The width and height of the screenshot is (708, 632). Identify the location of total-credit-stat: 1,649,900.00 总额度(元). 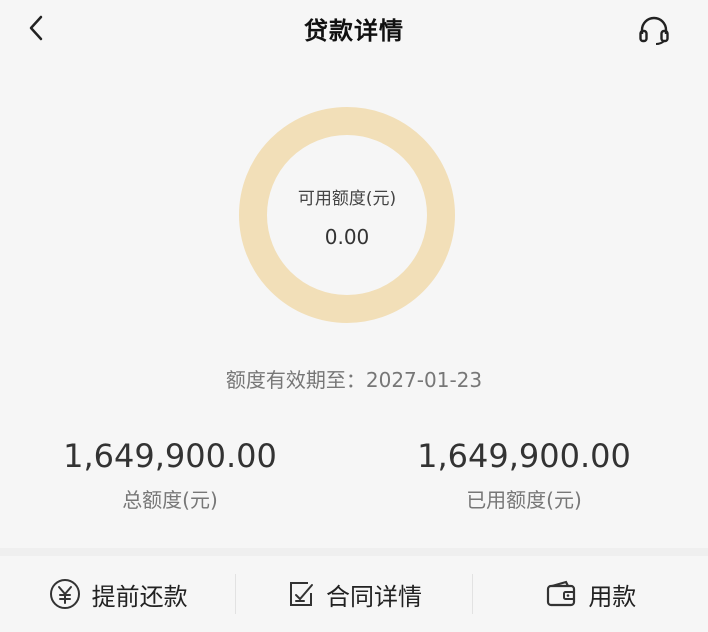
(170, 474).